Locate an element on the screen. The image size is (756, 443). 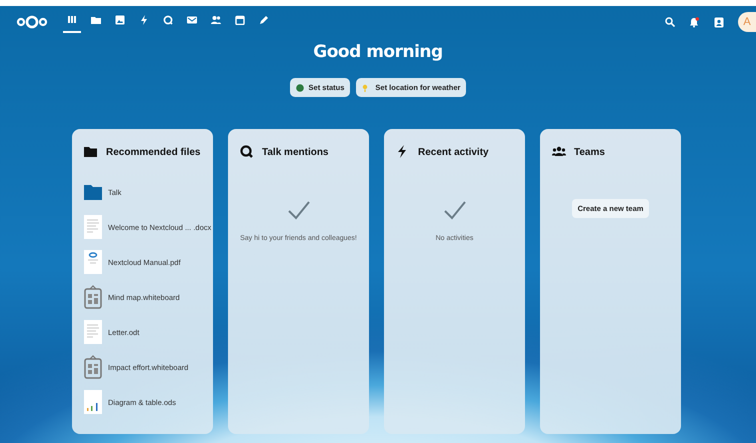
widget-title: Recommended files is located at coordinates (153, 152).